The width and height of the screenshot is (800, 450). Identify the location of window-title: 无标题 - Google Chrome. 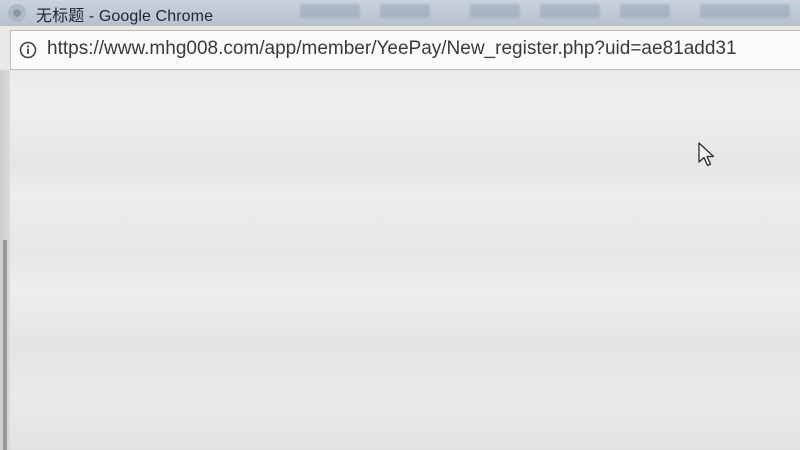
(125, 16).